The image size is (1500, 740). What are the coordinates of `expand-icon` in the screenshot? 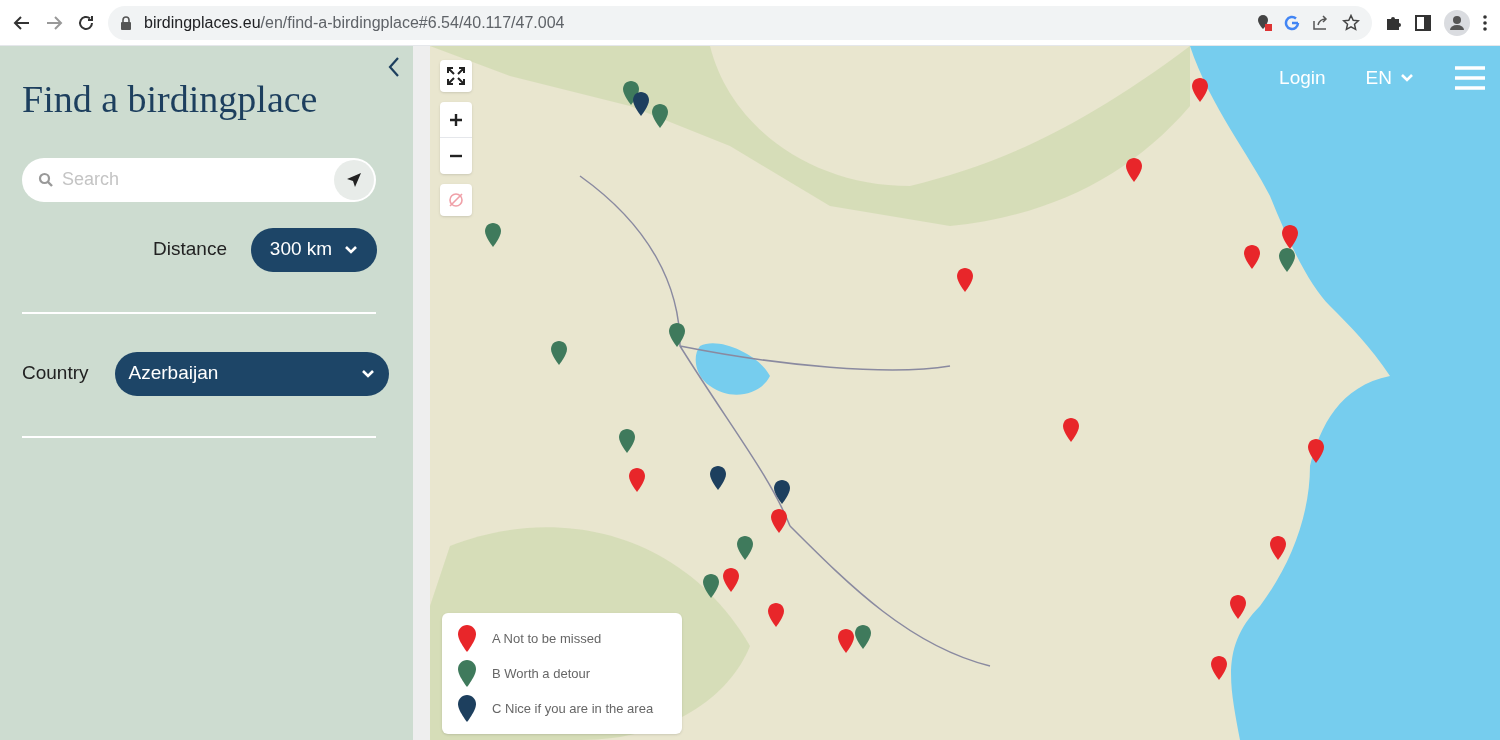 It's located at (456, 76).